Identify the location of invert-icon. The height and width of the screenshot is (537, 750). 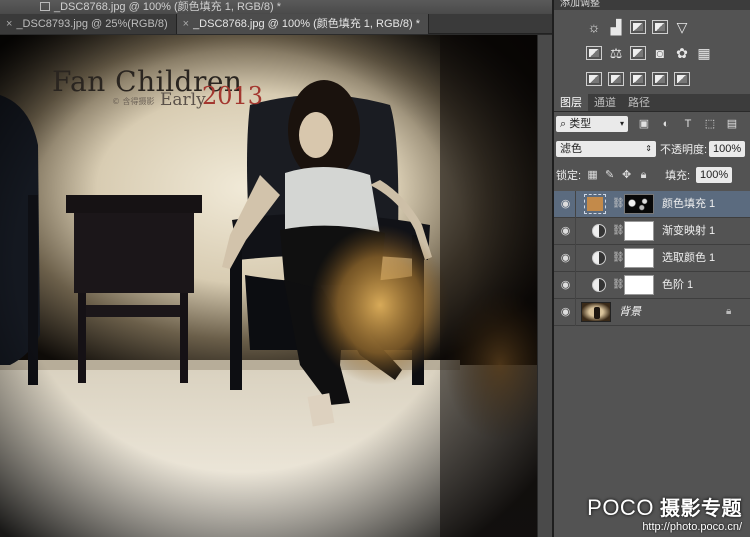
(594, 79).